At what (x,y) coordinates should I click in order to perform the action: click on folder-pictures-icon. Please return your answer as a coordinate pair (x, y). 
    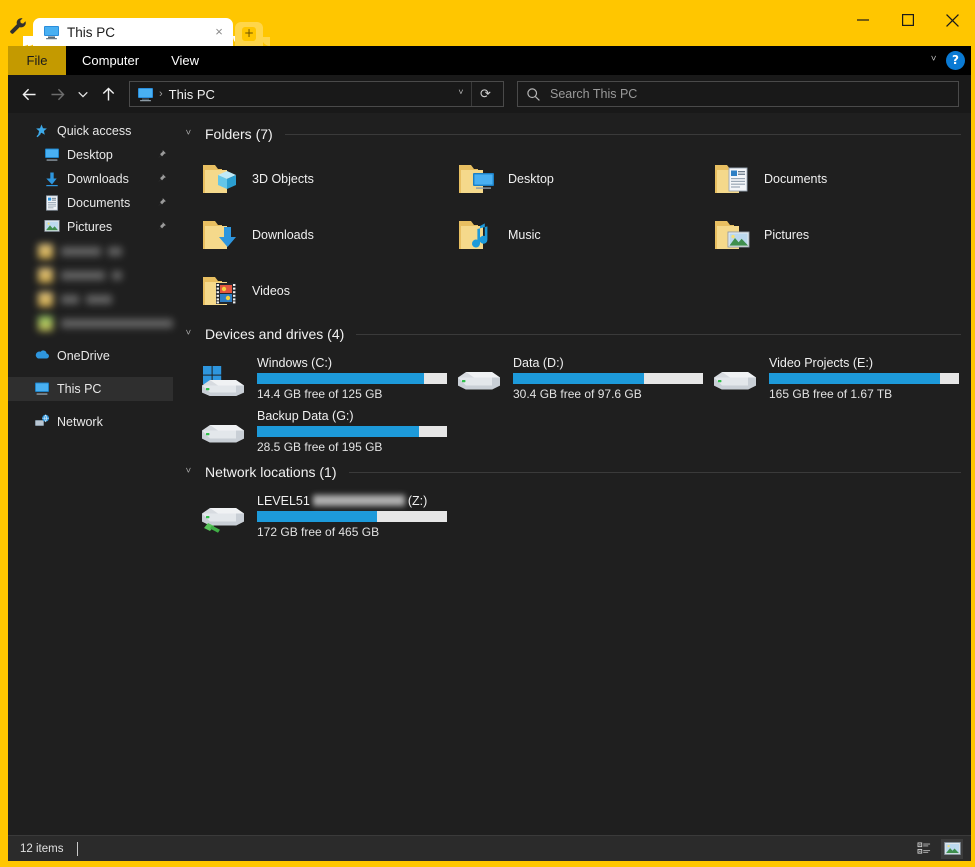
    Looking at the image, I should click on (733, 235).